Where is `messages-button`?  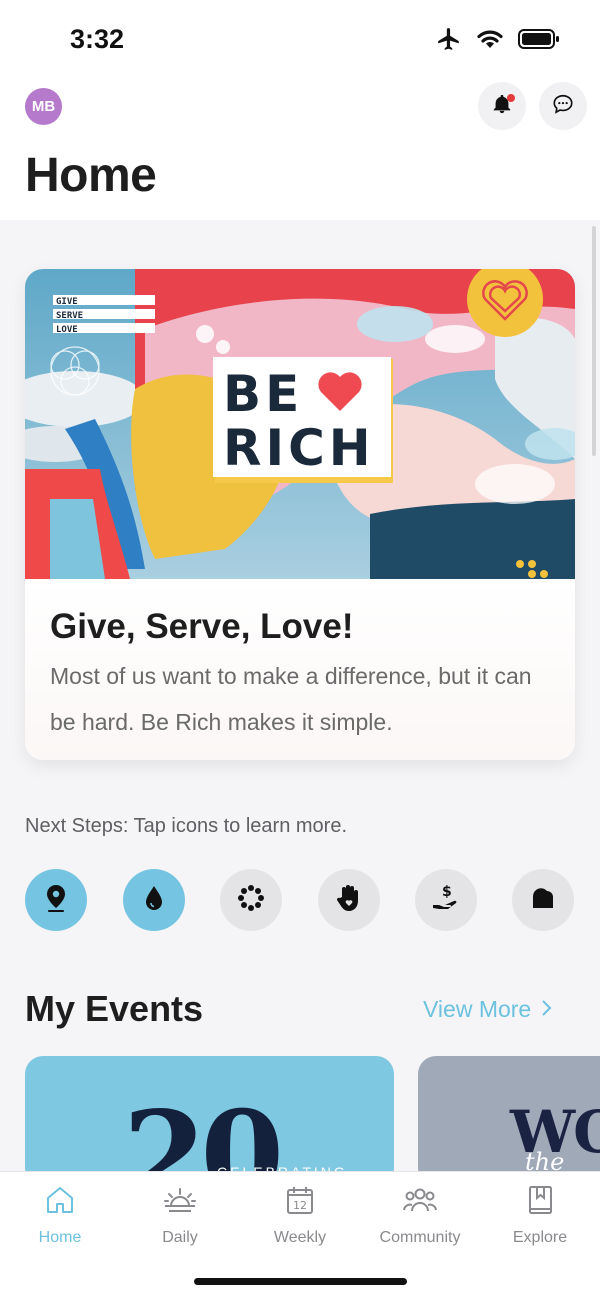
messages-button is located at coordinates (563, 106).